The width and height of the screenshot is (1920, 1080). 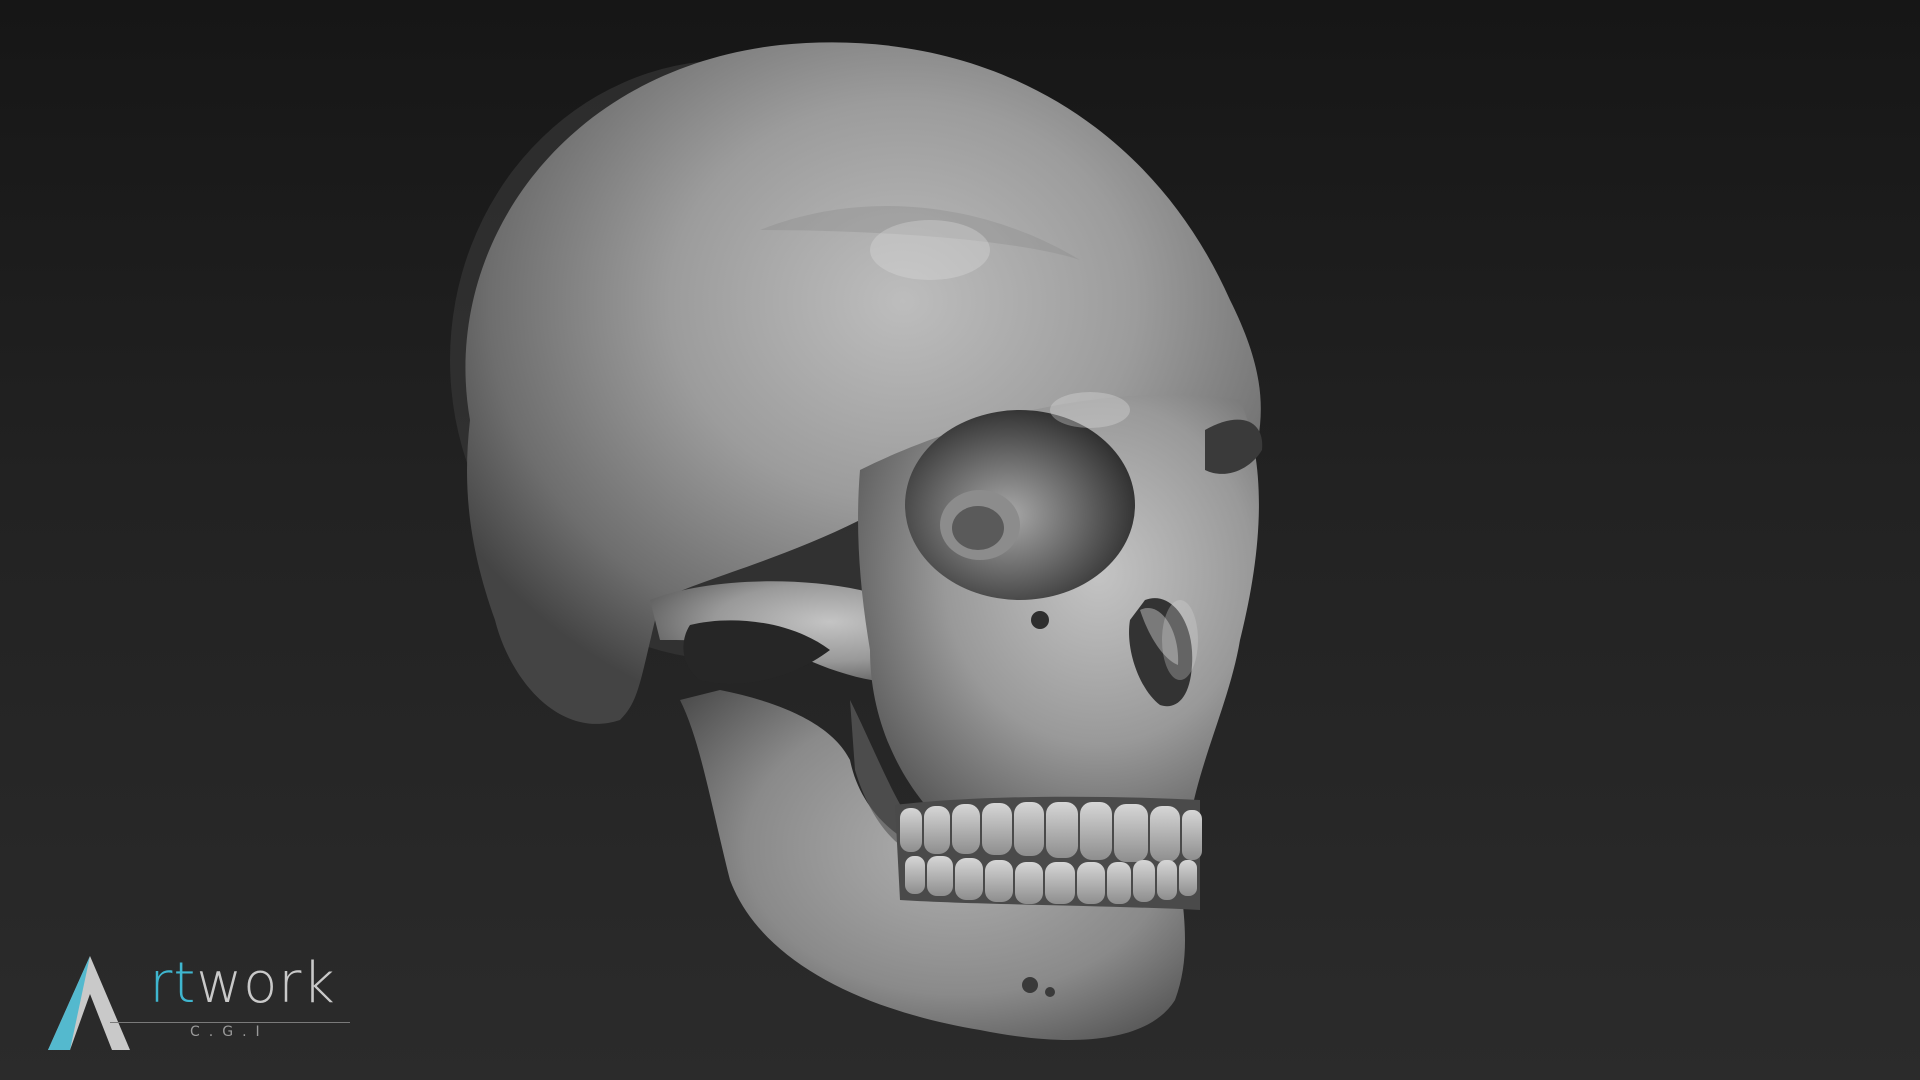 I want to click on logo-word-accent: rt, so click(x=173, y=983).